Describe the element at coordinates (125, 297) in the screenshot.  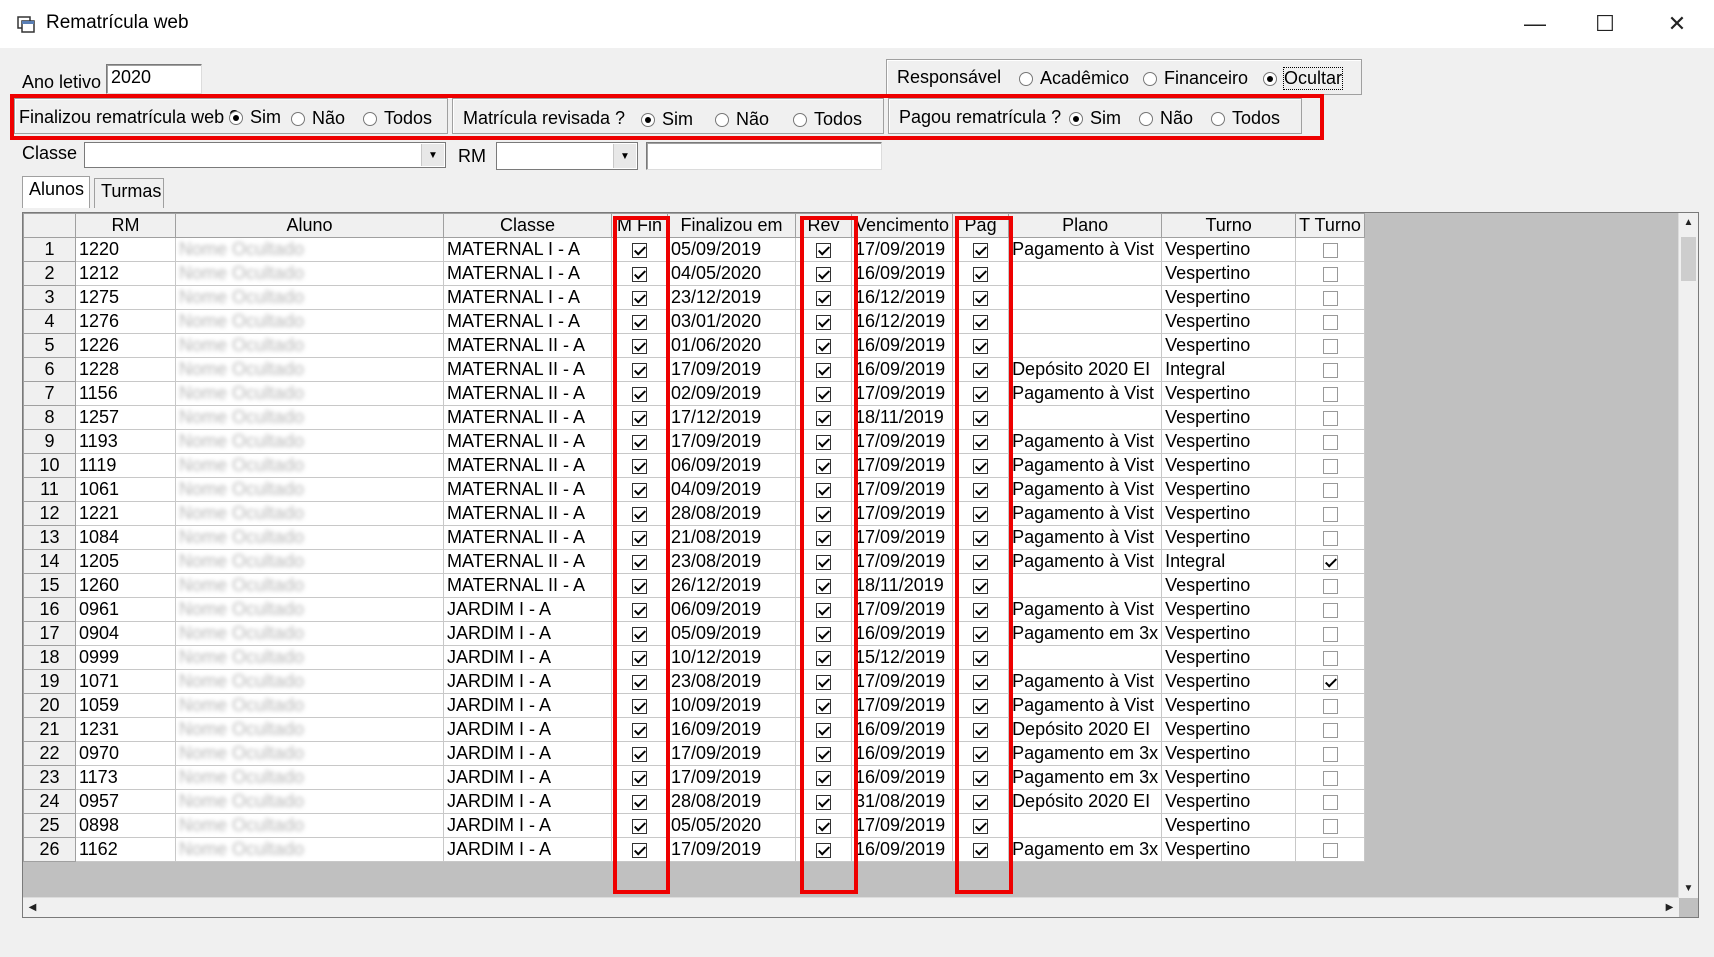
I see `cell-rm: 1275` at that location.